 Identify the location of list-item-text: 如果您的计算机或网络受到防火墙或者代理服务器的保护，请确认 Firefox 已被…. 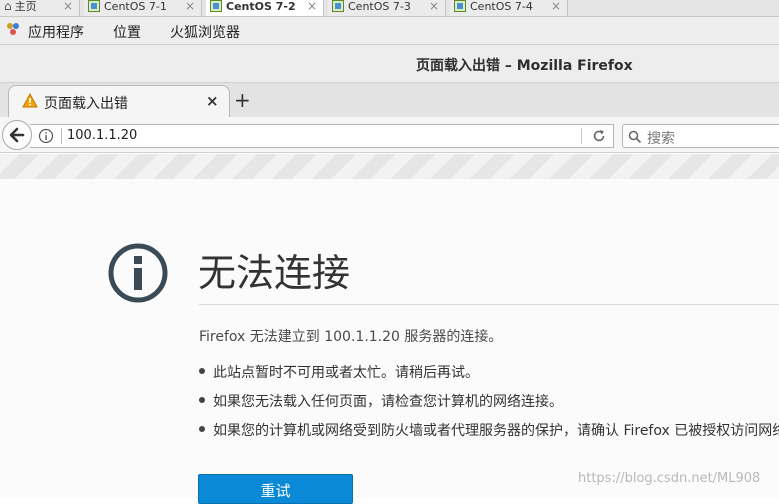
(496, 431).